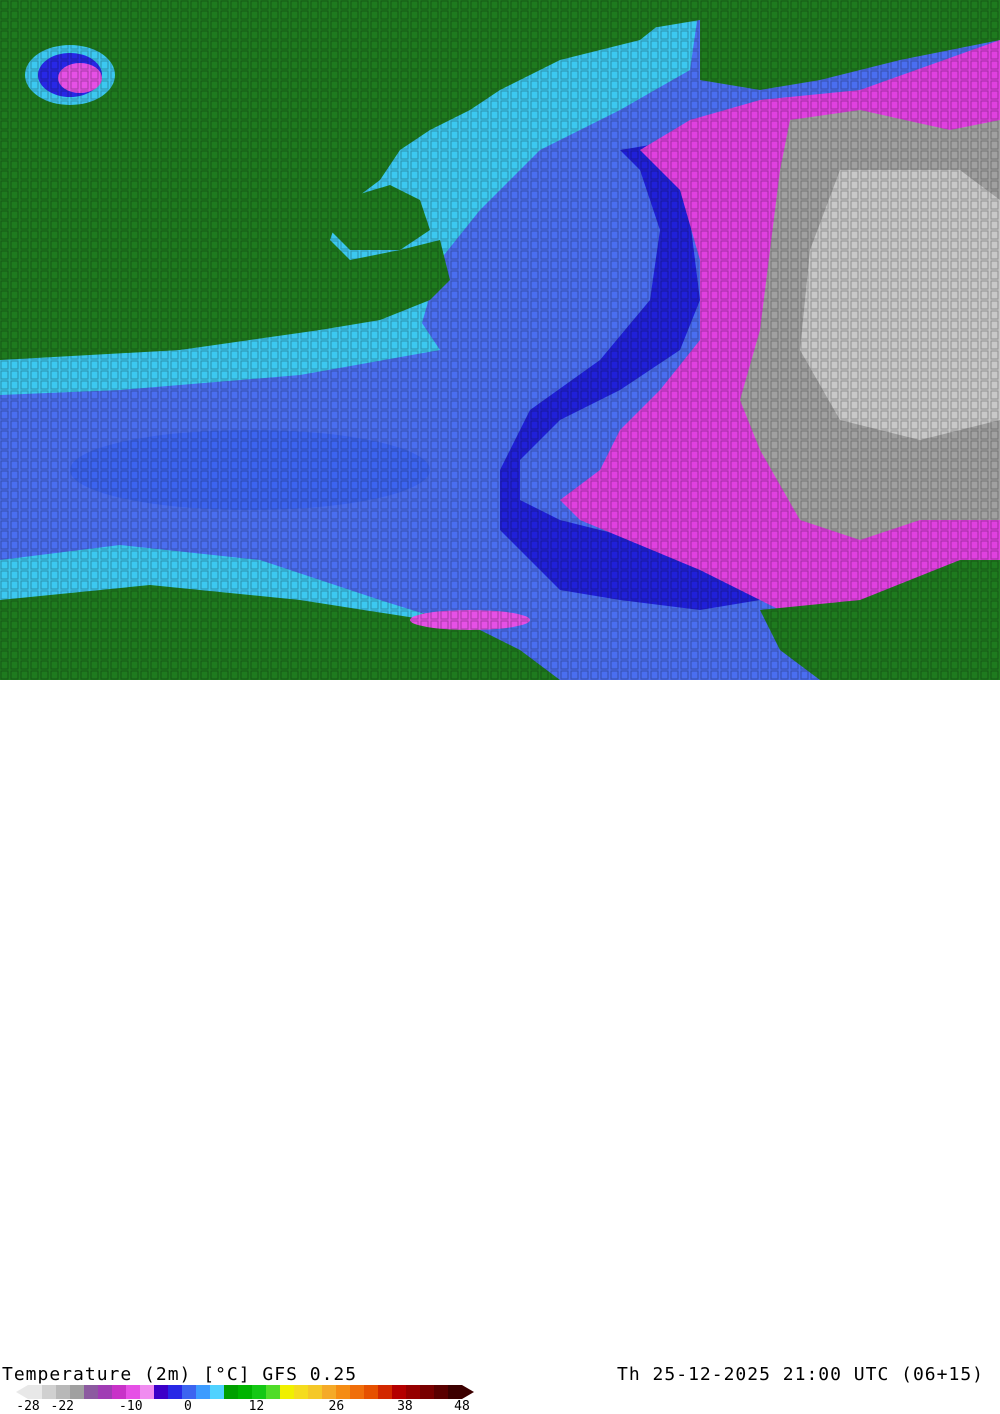 The height and width of the screenshot is (1414, 1000). I want to click on colorbar-min-arrow, so click(22, 1392).